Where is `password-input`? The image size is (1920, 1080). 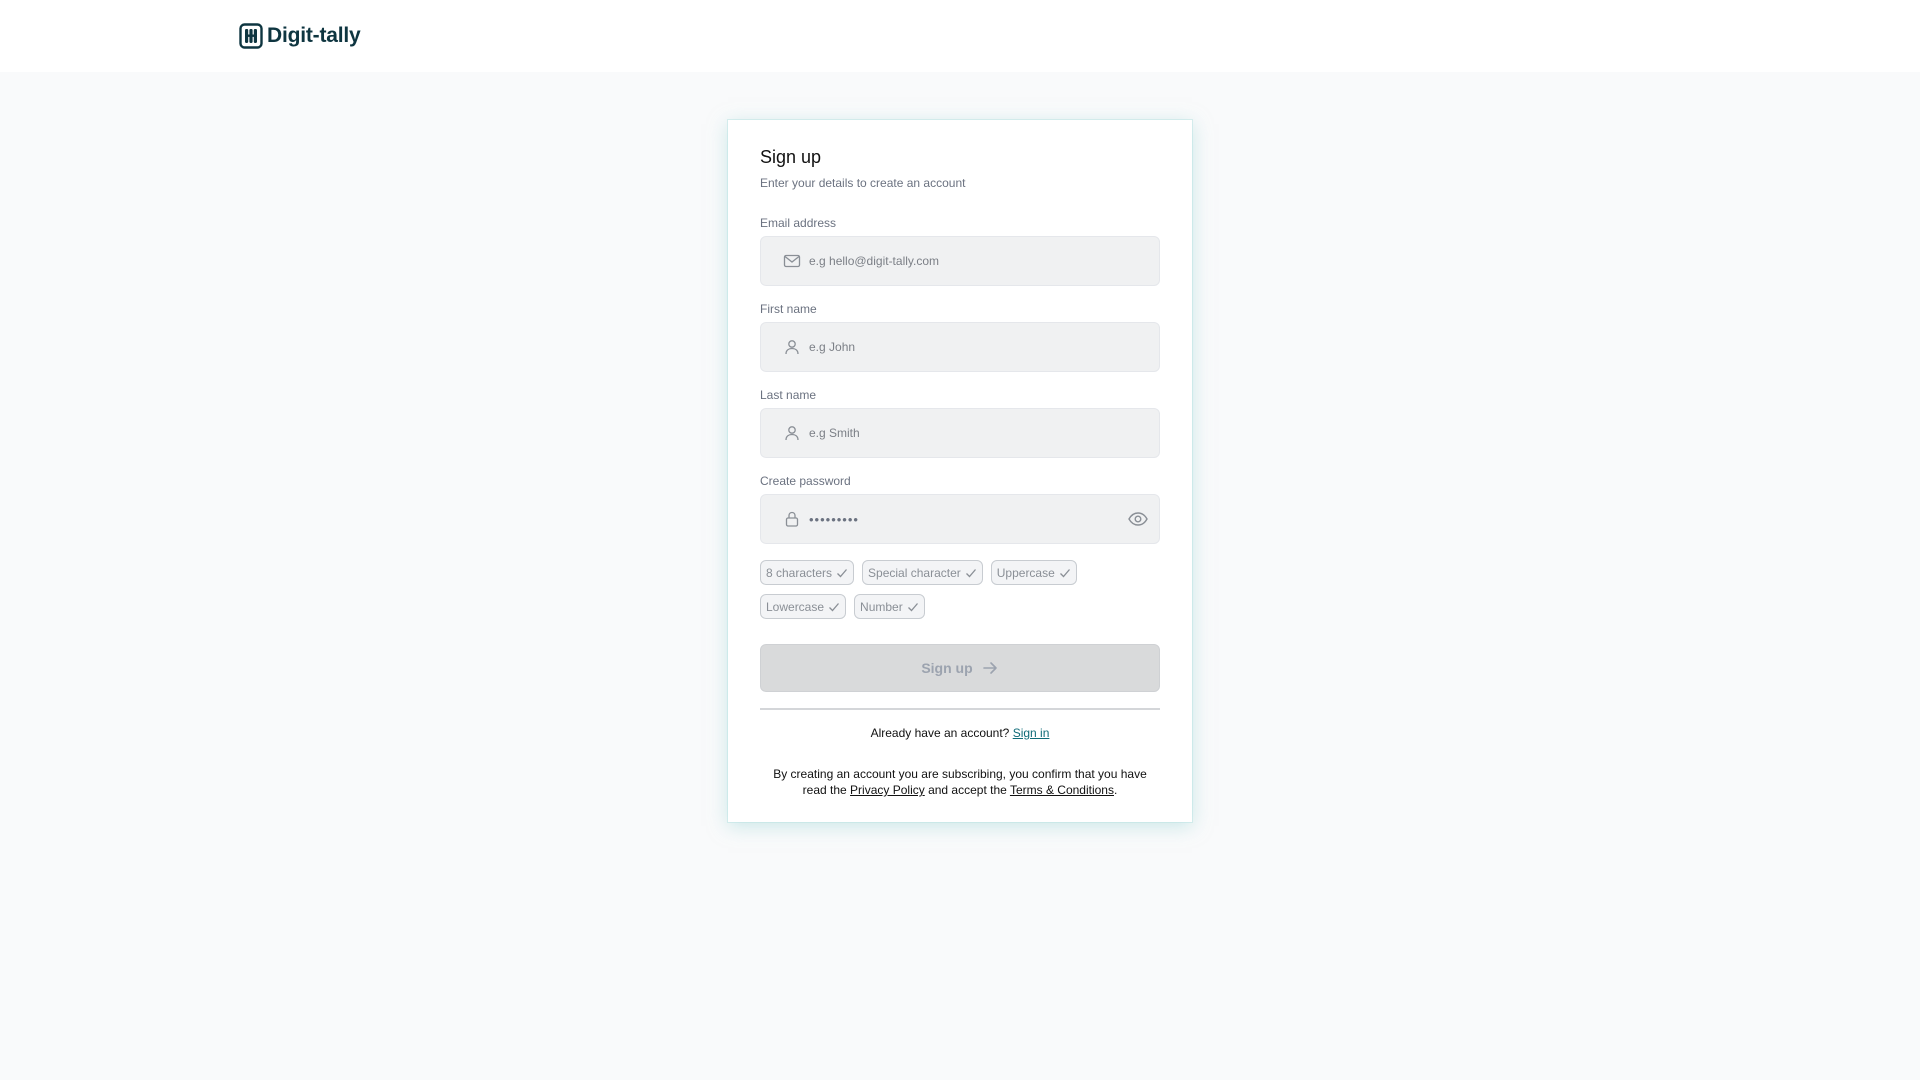
password-input is located at coordinates (959, 519).